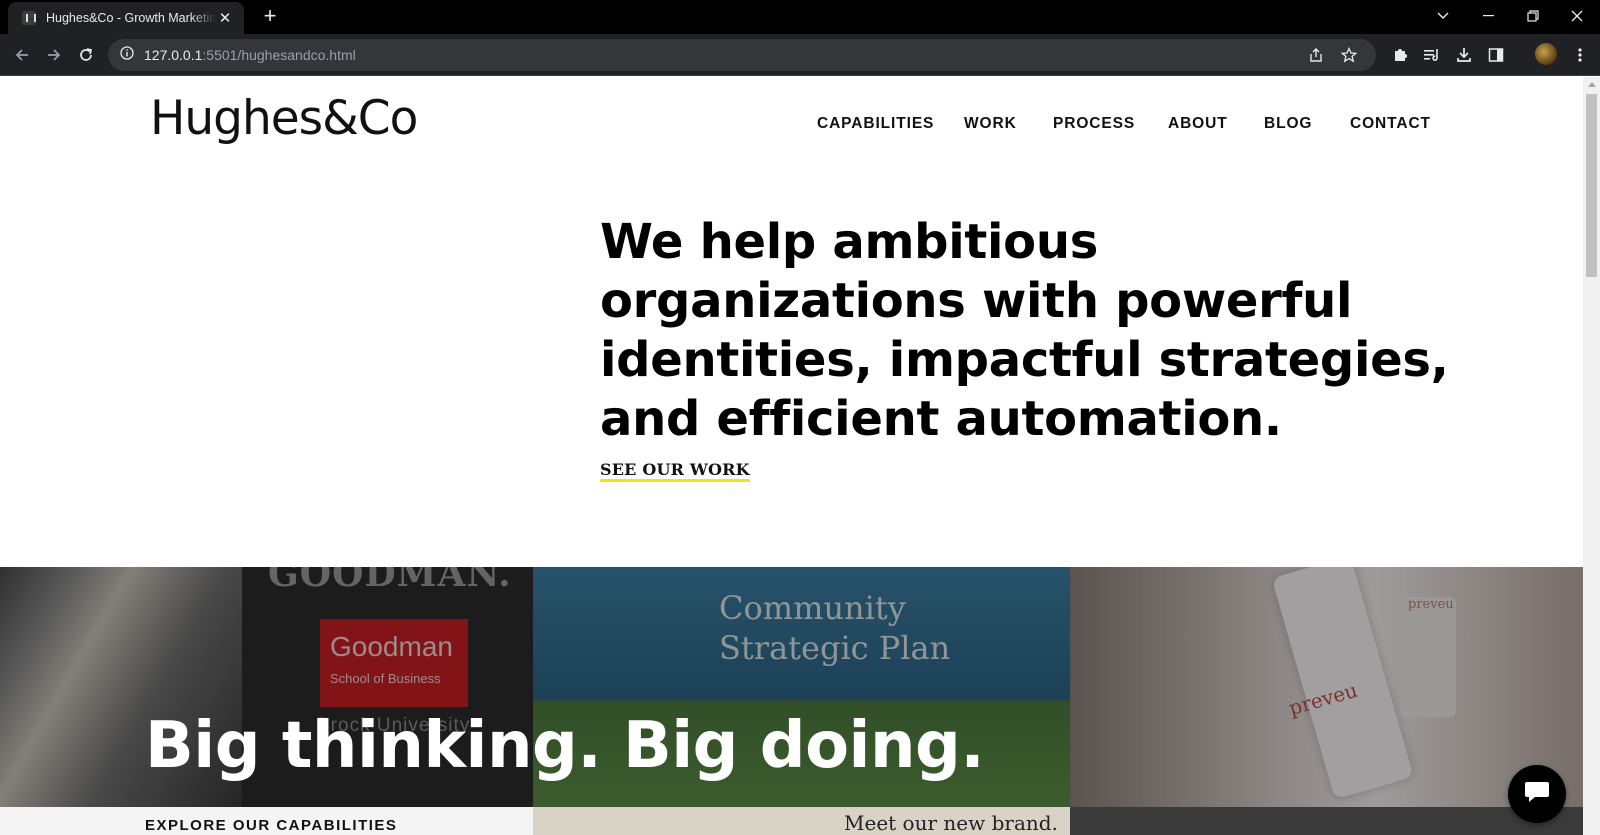 The width and height of the screenshot is (1600, 835). Describe the element at coordinates (875, 124) in the screenshot. I see `nav-capabilities: CAPABILITIES` at that location.